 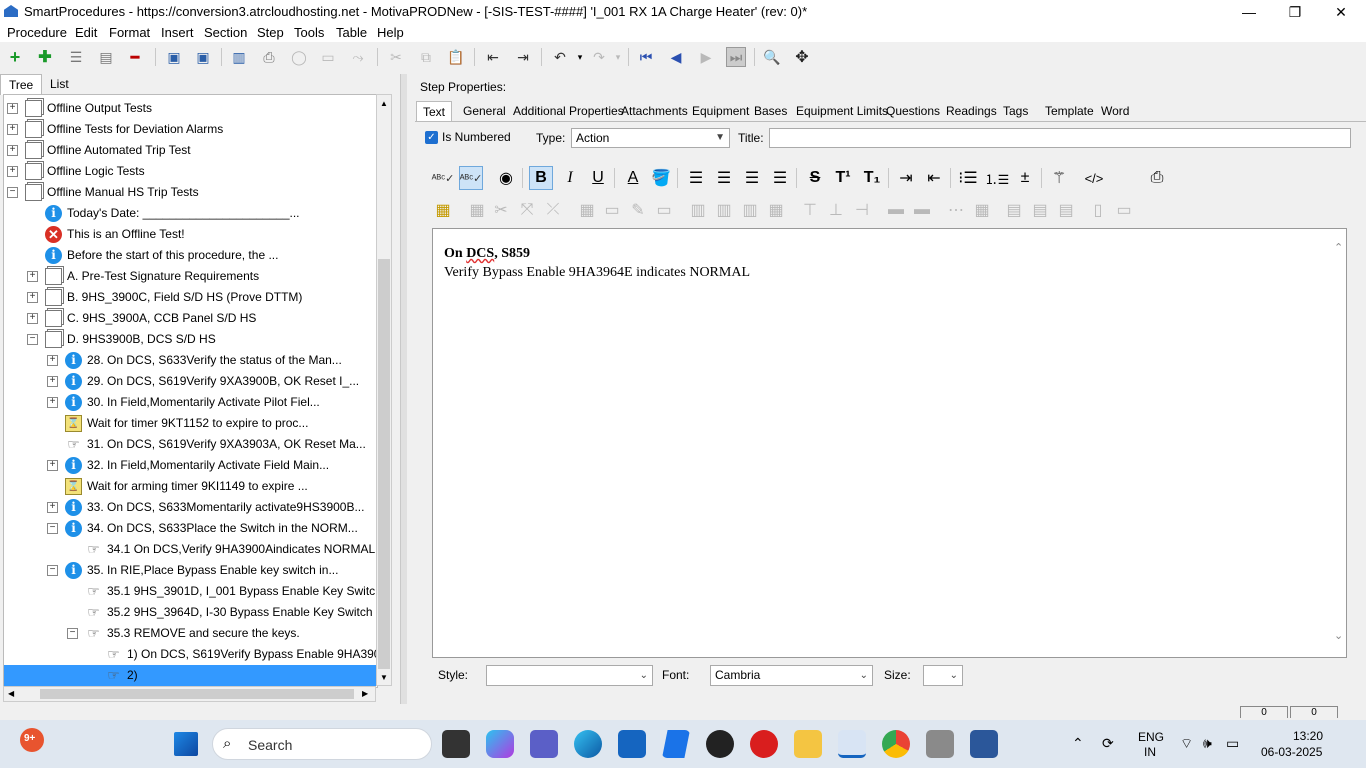 I want to click on tab-template: Template, so click(x=1069, y=111).